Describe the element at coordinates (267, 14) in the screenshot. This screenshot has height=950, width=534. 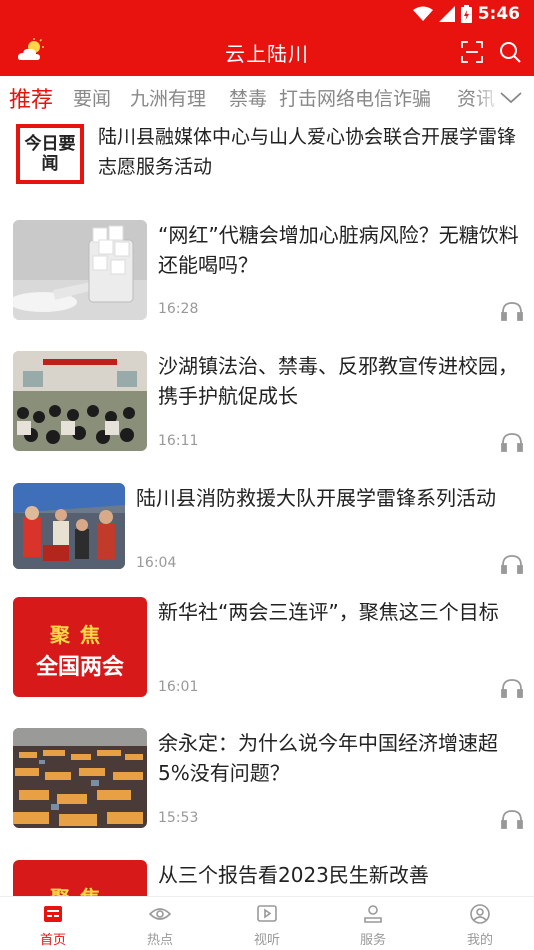
I see `status-bar: 5:46` at that location.